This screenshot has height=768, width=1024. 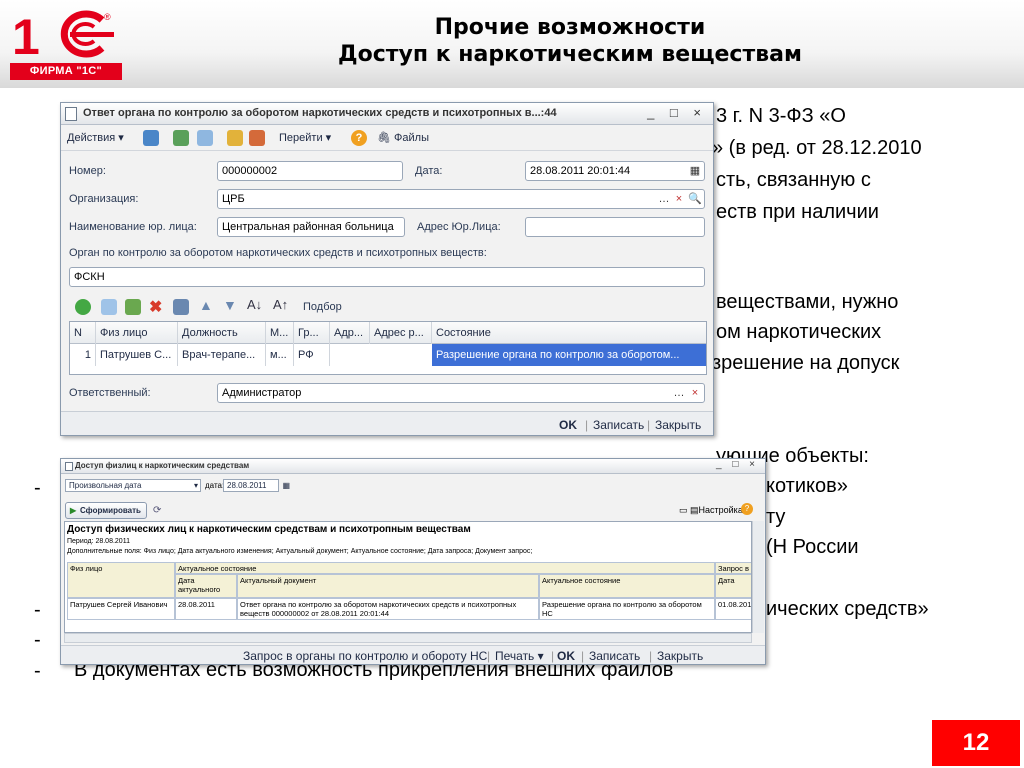 I want to click on report-header-cell: Актуальный документ, so click(x=388, y=586).